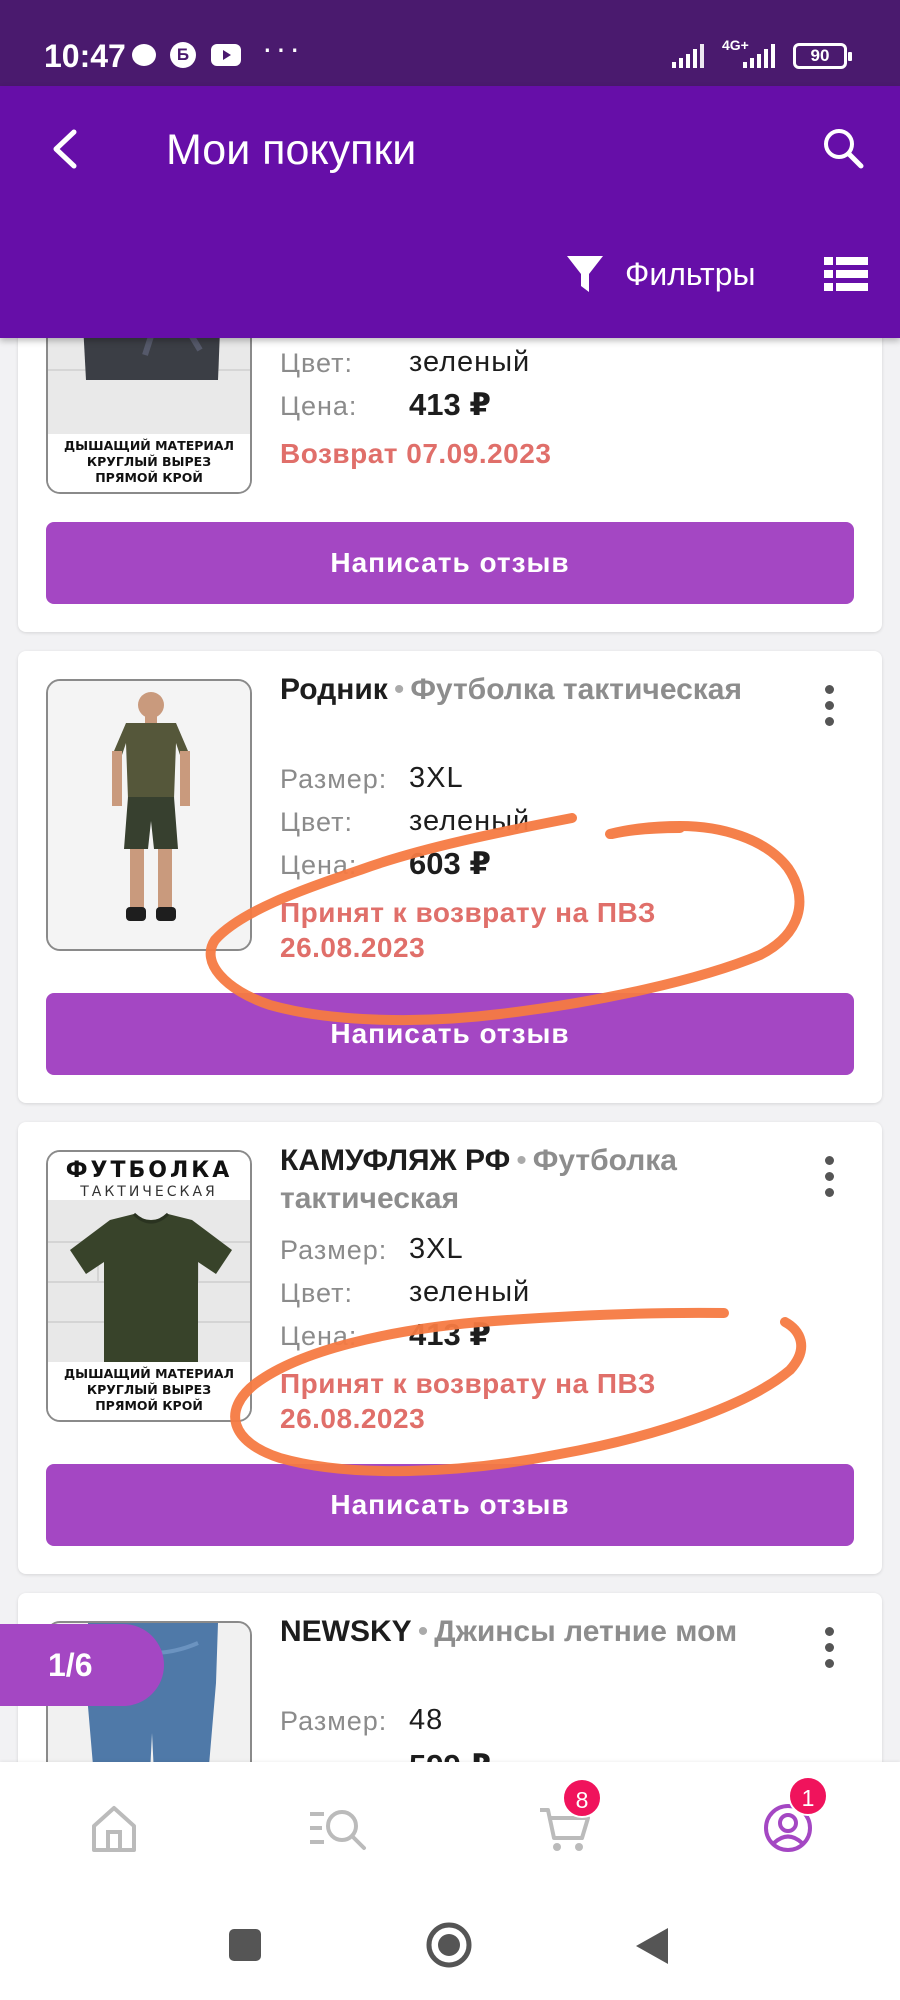 Image resolution: width=900 pixels, height=2000 pixels. I want to click on recent-apps-button, so click(245, 1945).